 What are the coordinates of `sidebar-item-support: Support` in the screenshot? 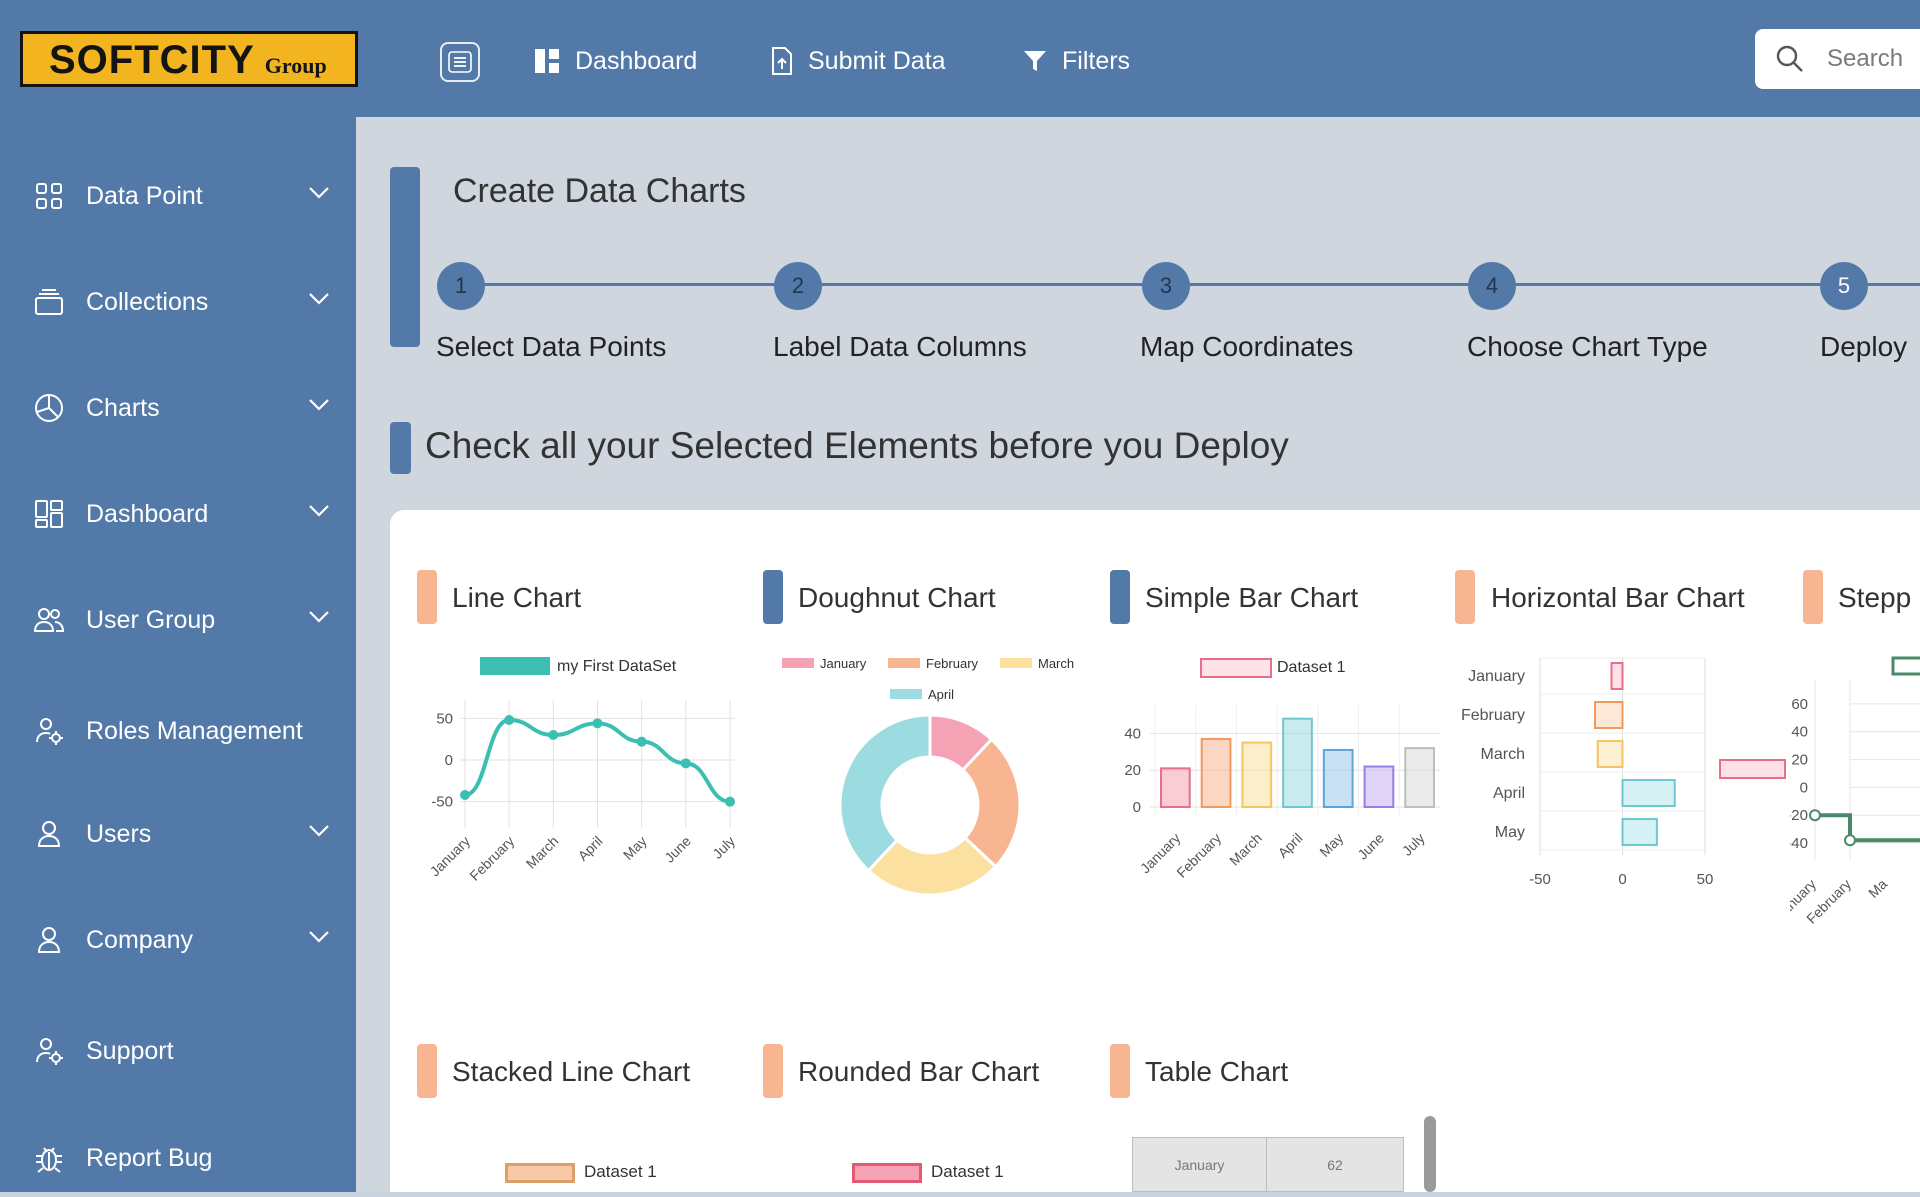 It's located at (182, 1051).